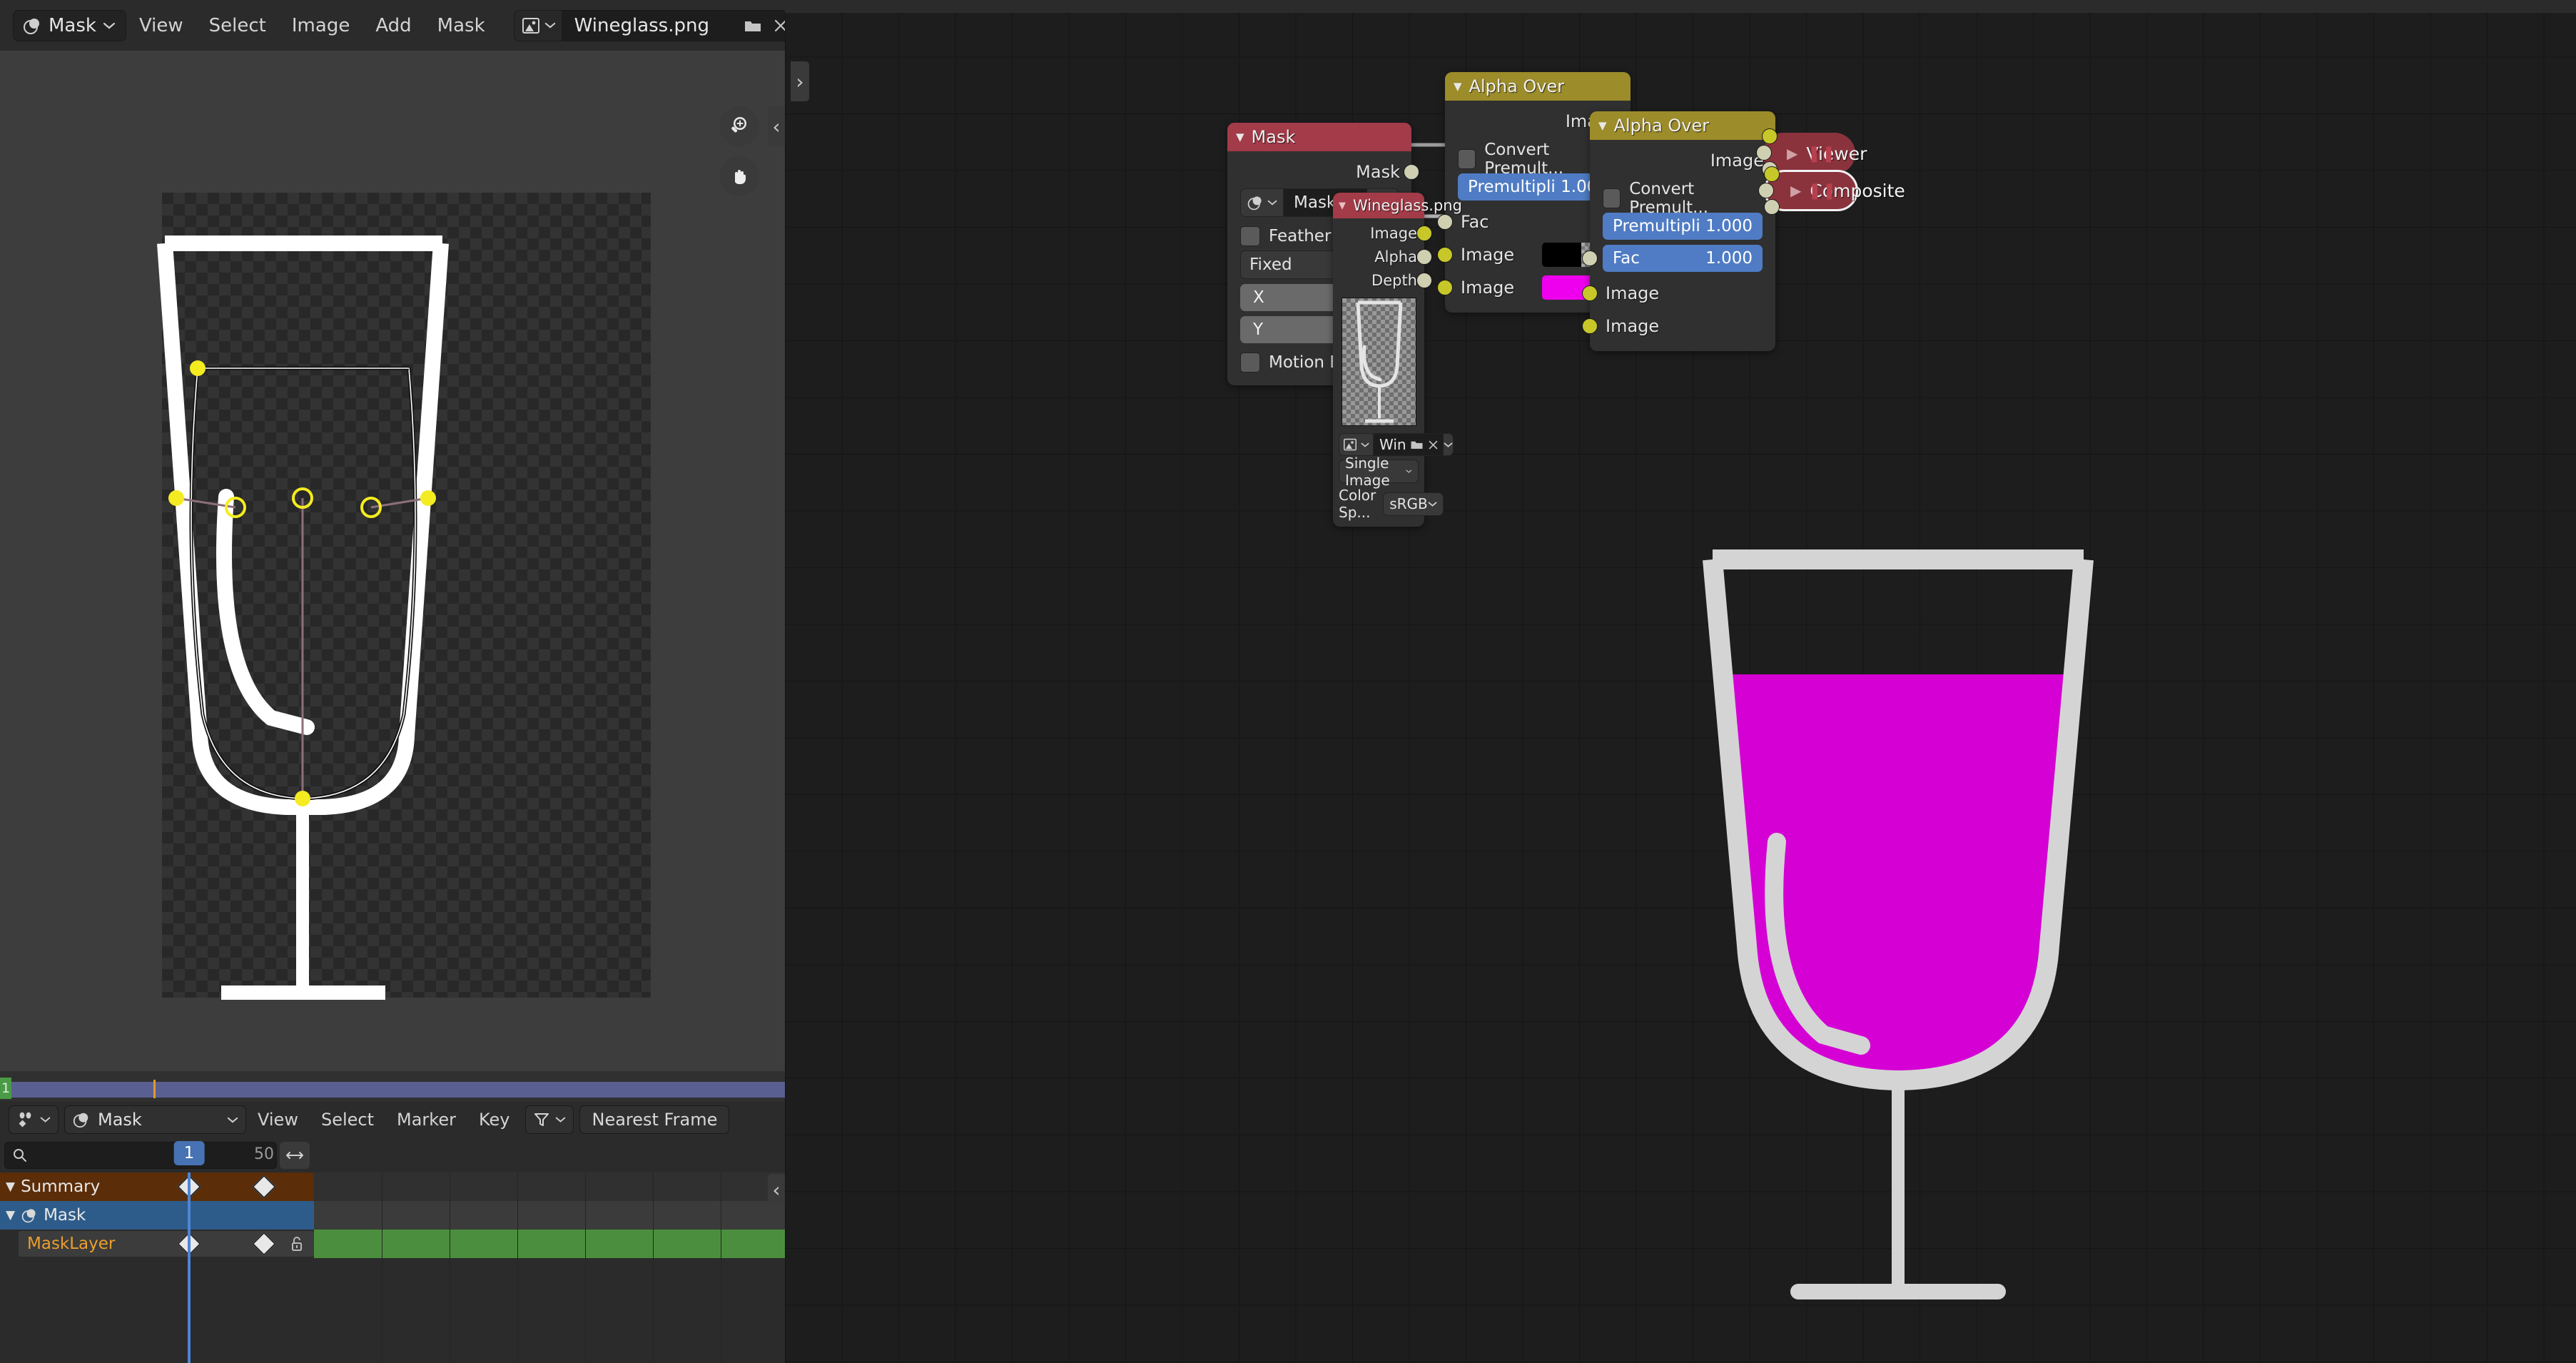 The image size is (2576, 1363). I want to click on img-datablock-selector, so click(1356, 444).